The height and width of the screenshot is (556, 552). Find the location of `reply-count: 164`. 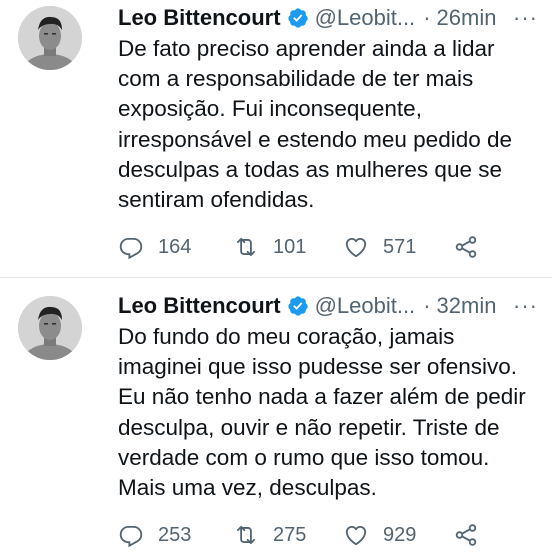

reply-count: 164 is located at coordinates (175, 246).